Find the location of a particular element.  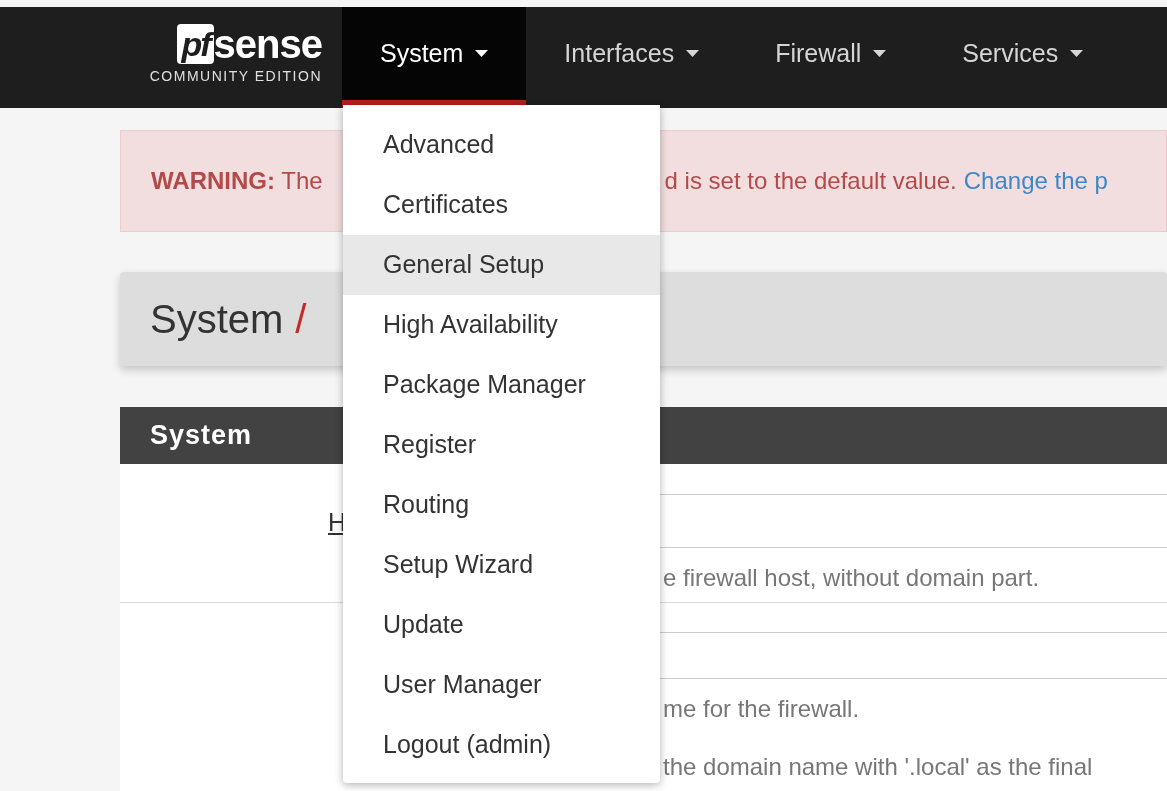

dropdown-item: Logout (admin) is located at coordinates (501, 745).